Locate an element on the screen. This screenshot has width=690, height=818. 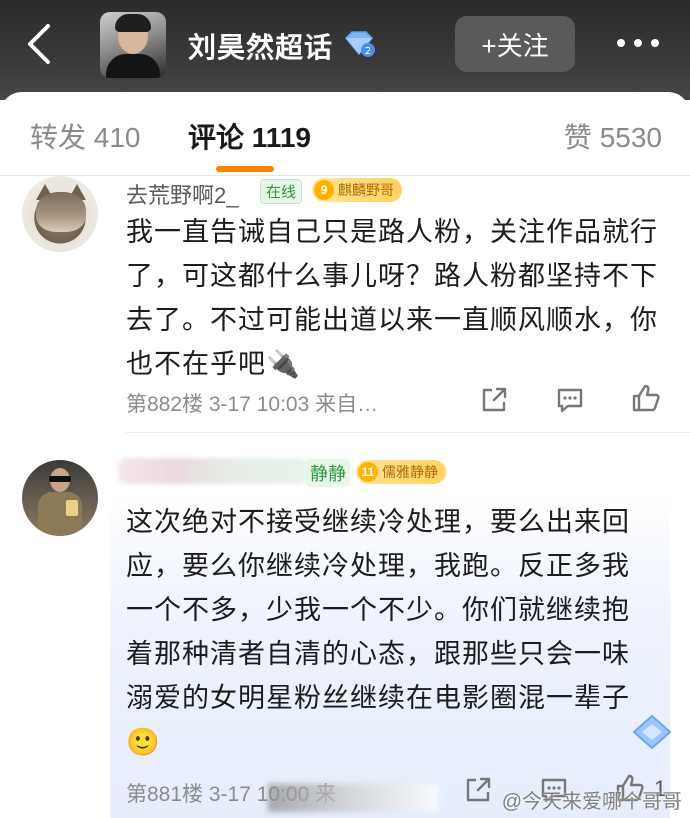
top-bar: 刘昊然超话 2 +关注 is located at coordinates (345, 50).